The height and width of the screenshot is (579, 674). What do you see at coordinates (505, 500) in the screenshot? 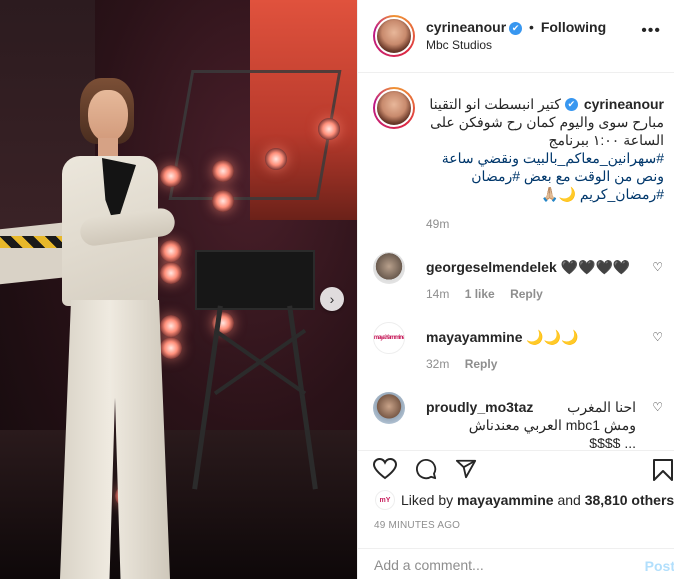
I see `liker-username: mayayammine` at bounding box center [505, 500].